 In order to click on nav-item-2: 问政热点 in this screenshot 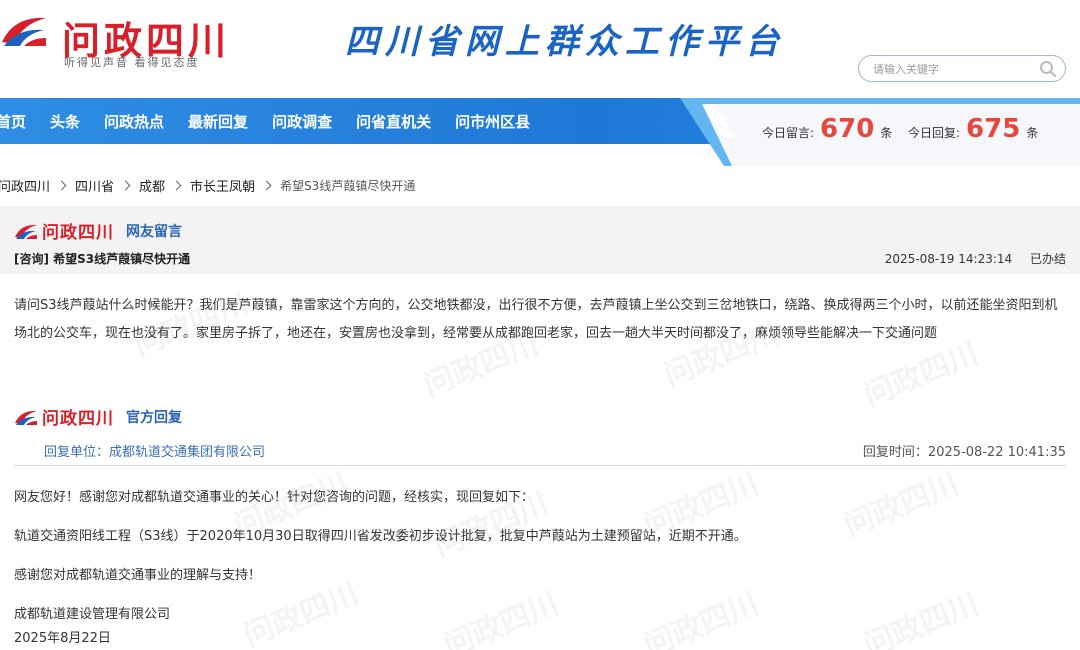, I will do `click(134, 121)`.